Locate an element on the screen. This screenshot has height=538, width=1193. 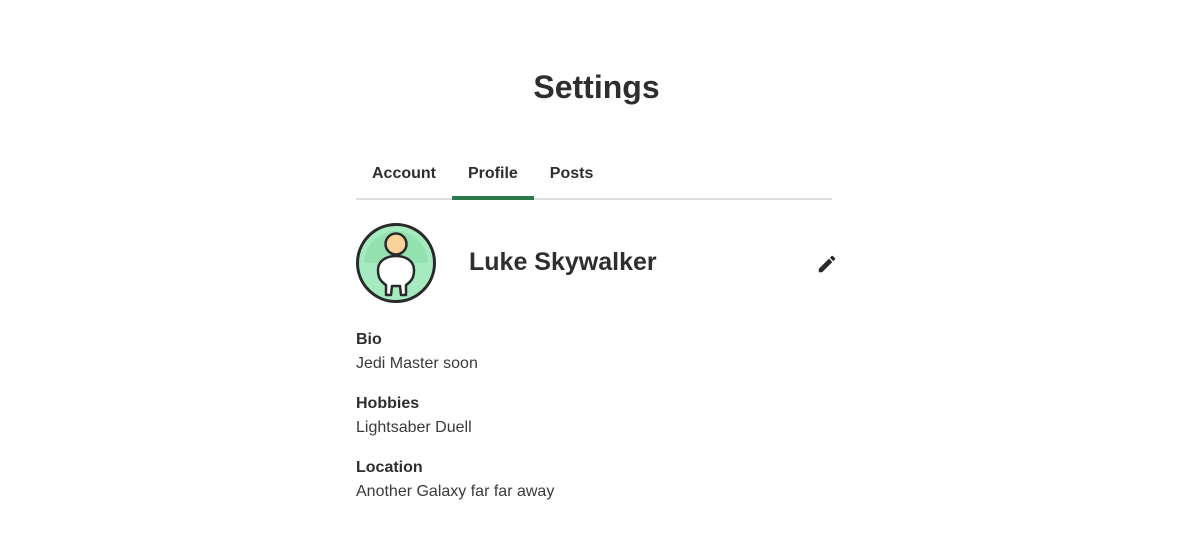
tab-account: Account is located at coordinates (404, 175).